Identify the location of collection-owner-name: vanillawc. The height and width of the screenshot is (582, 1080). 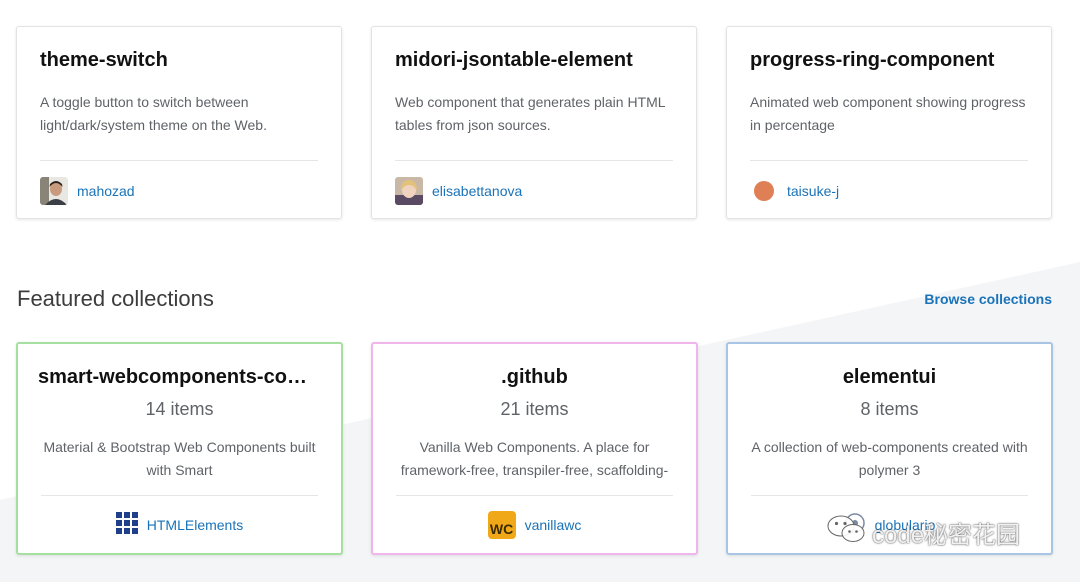
(553, 525).